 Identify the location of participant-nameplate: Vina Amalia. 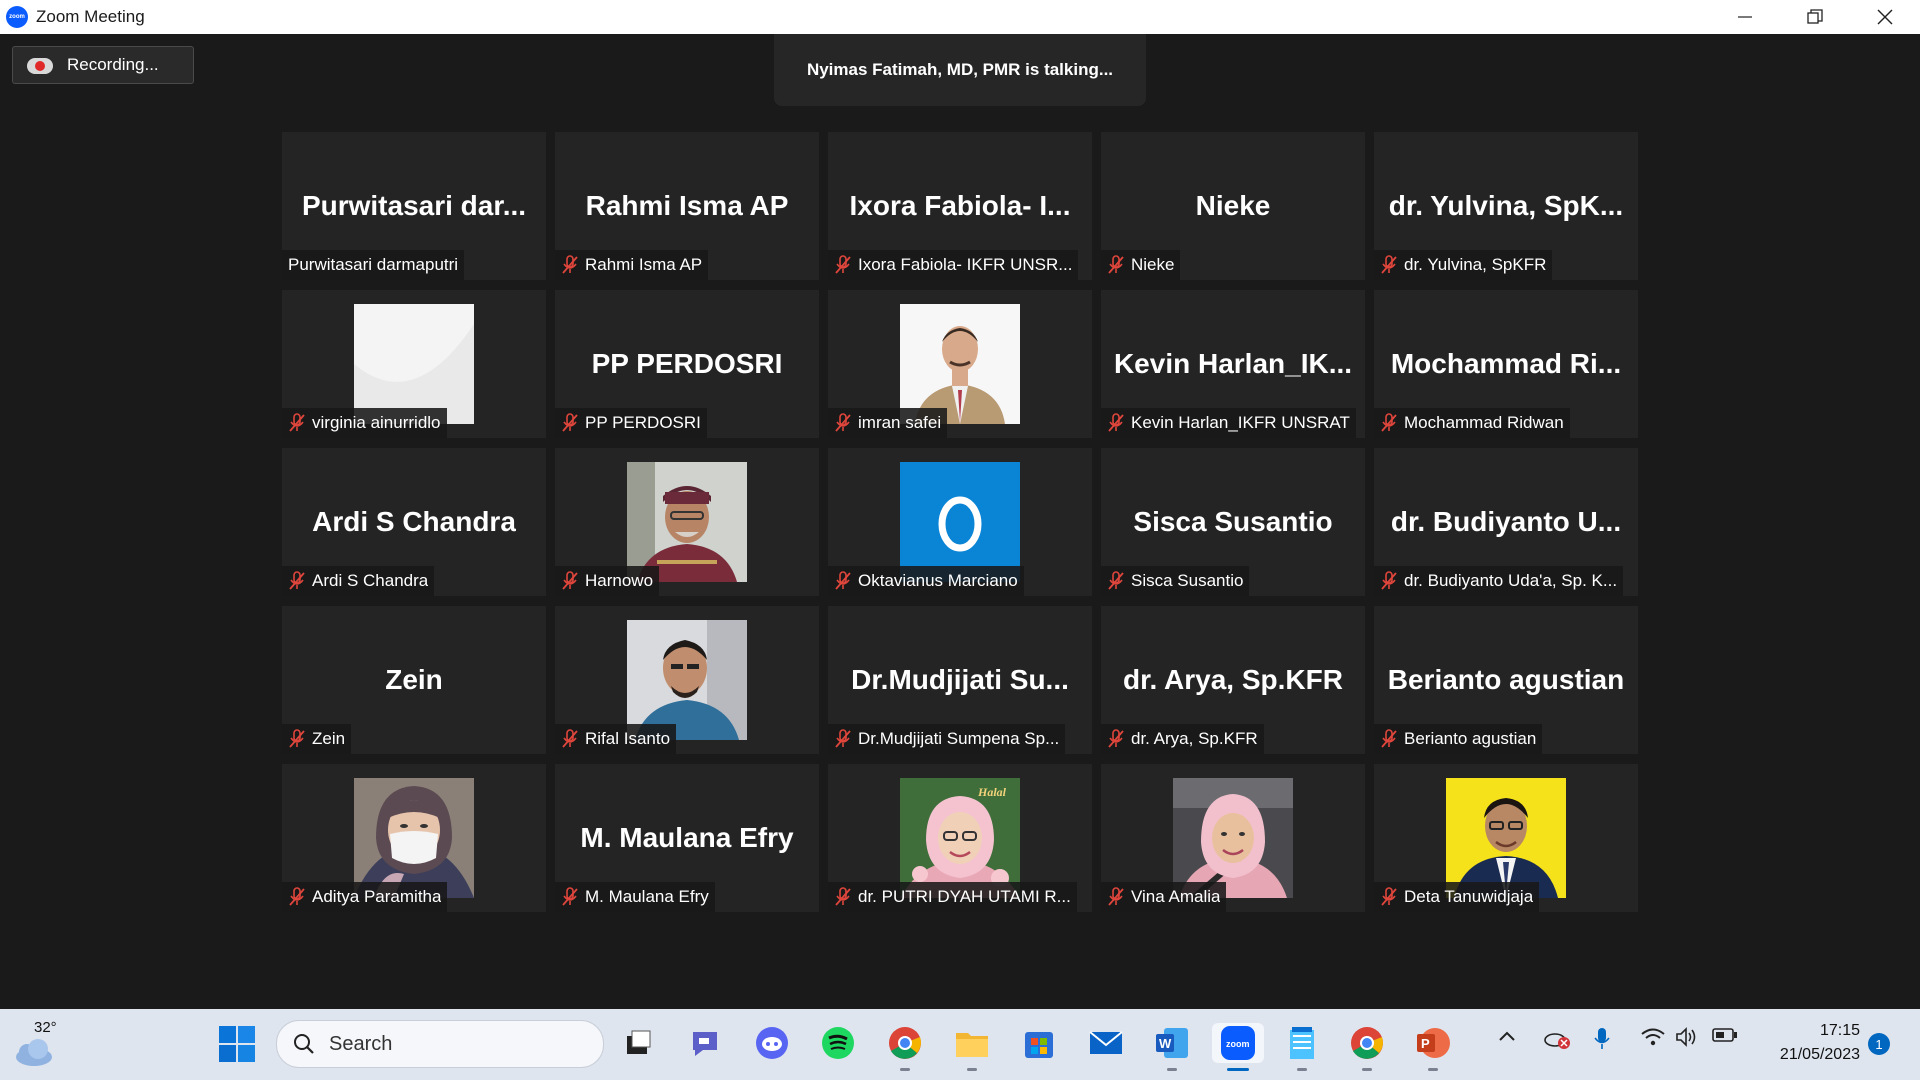
(1164, 897).